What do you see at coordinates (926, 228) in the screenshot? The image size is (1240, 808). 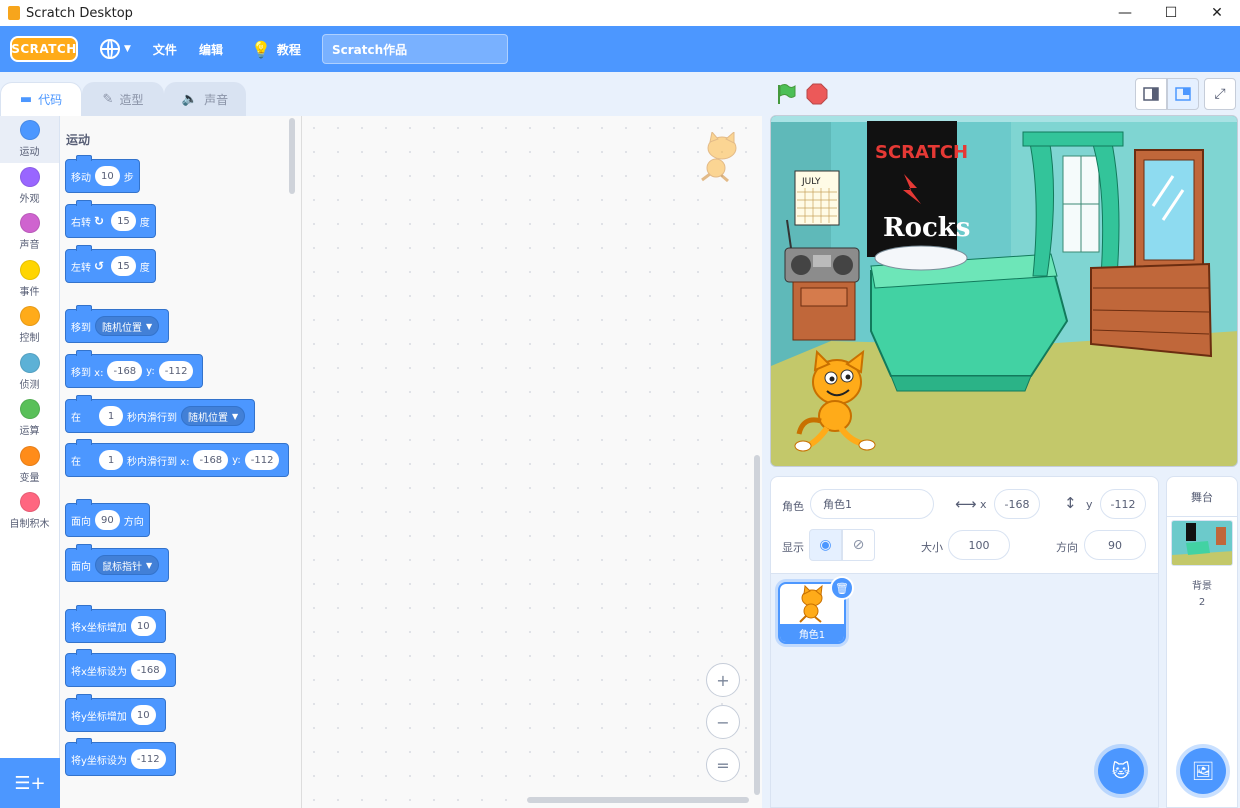 I see `poster-subtitle: Rocks` at bounding box center [926, 228].